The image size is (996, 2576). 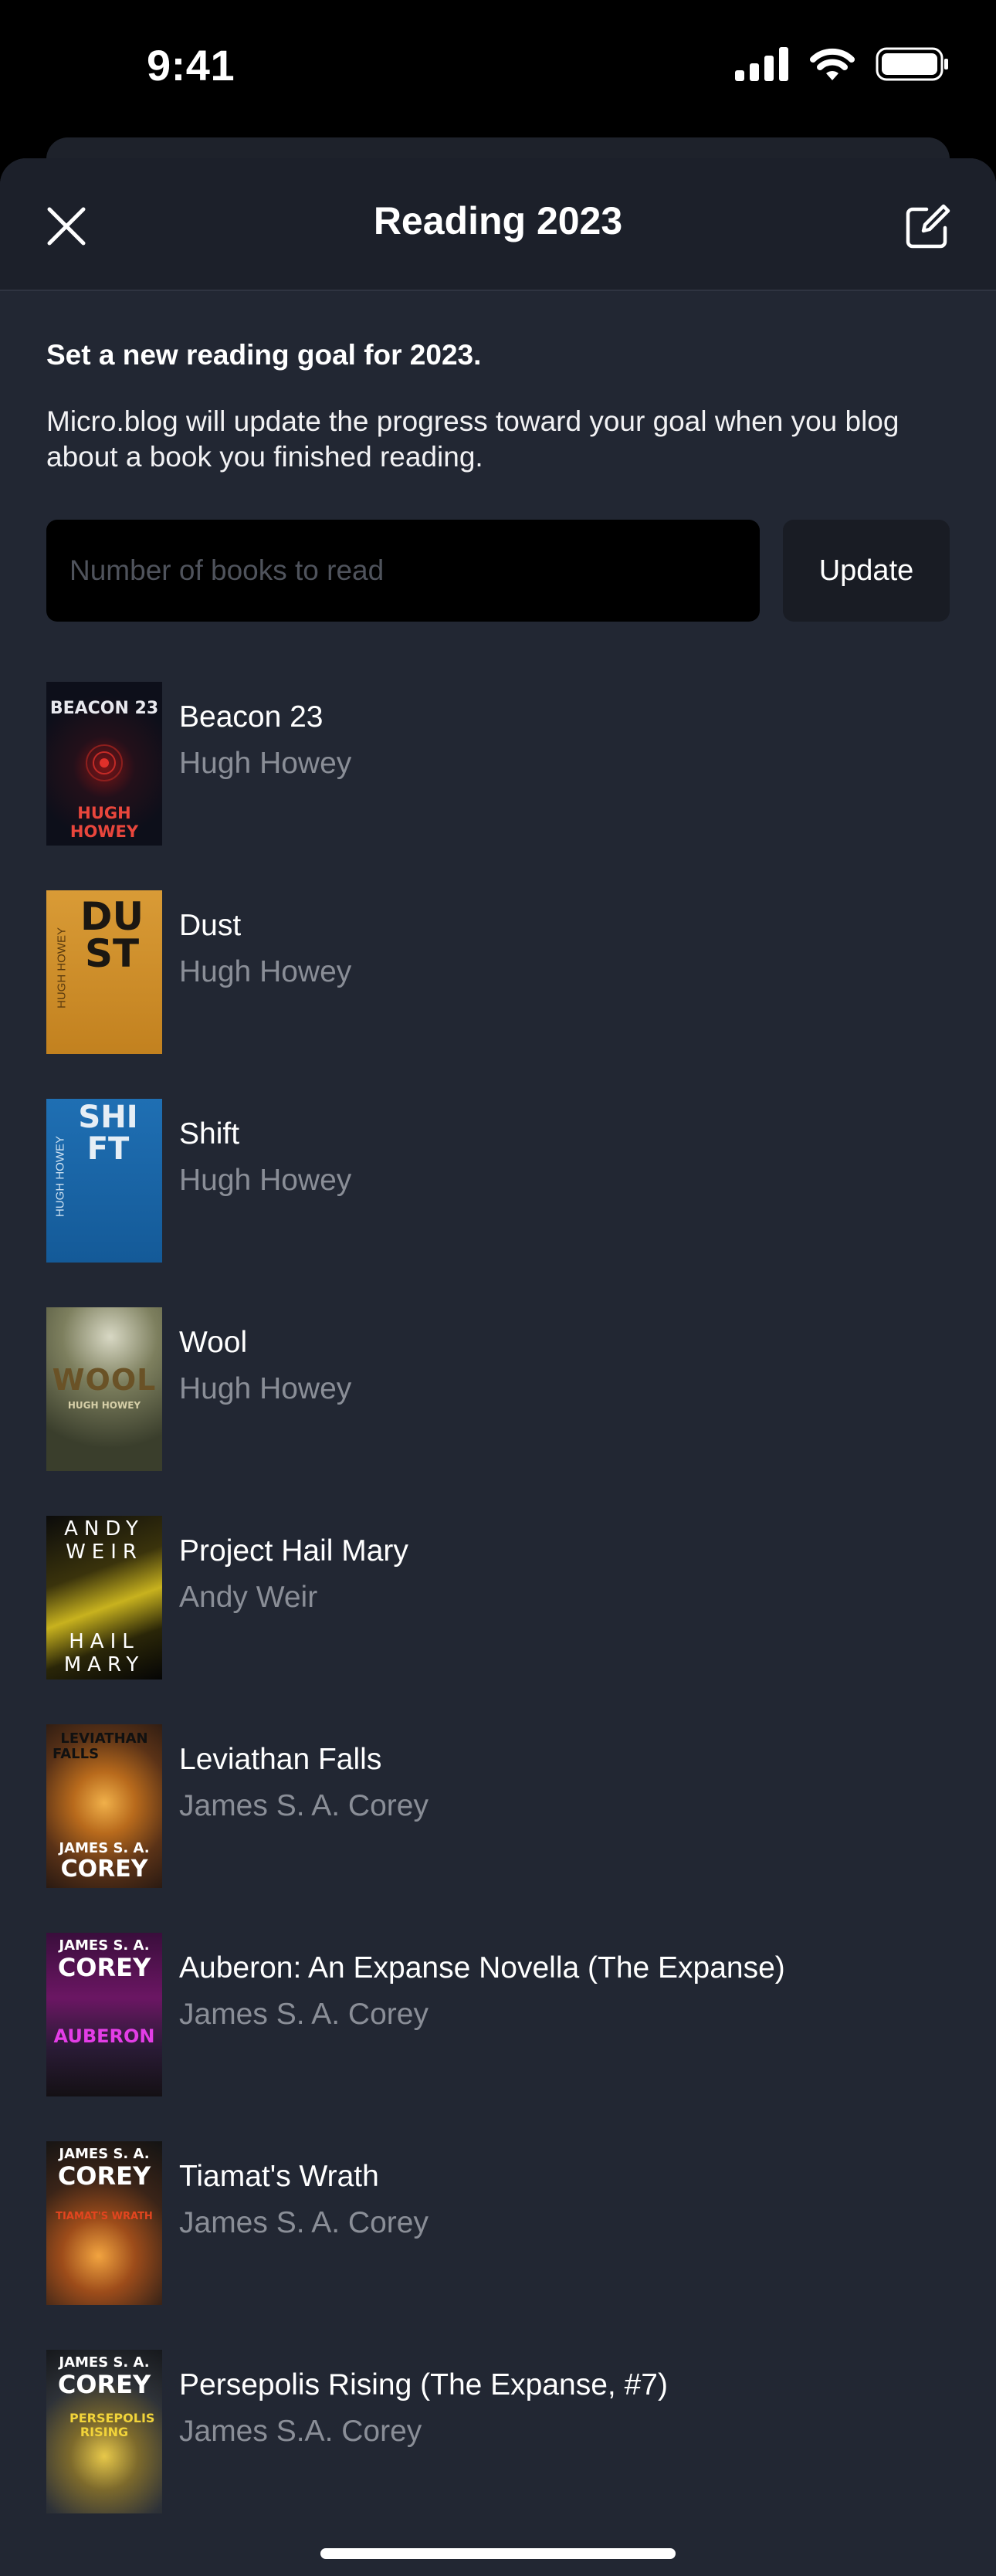 What do you see at coordinates (423, 2384) in the screenshot?
I see `book-title: Persepolis Rising (The Expanse, #7)` at bounding box center [423, 2384].